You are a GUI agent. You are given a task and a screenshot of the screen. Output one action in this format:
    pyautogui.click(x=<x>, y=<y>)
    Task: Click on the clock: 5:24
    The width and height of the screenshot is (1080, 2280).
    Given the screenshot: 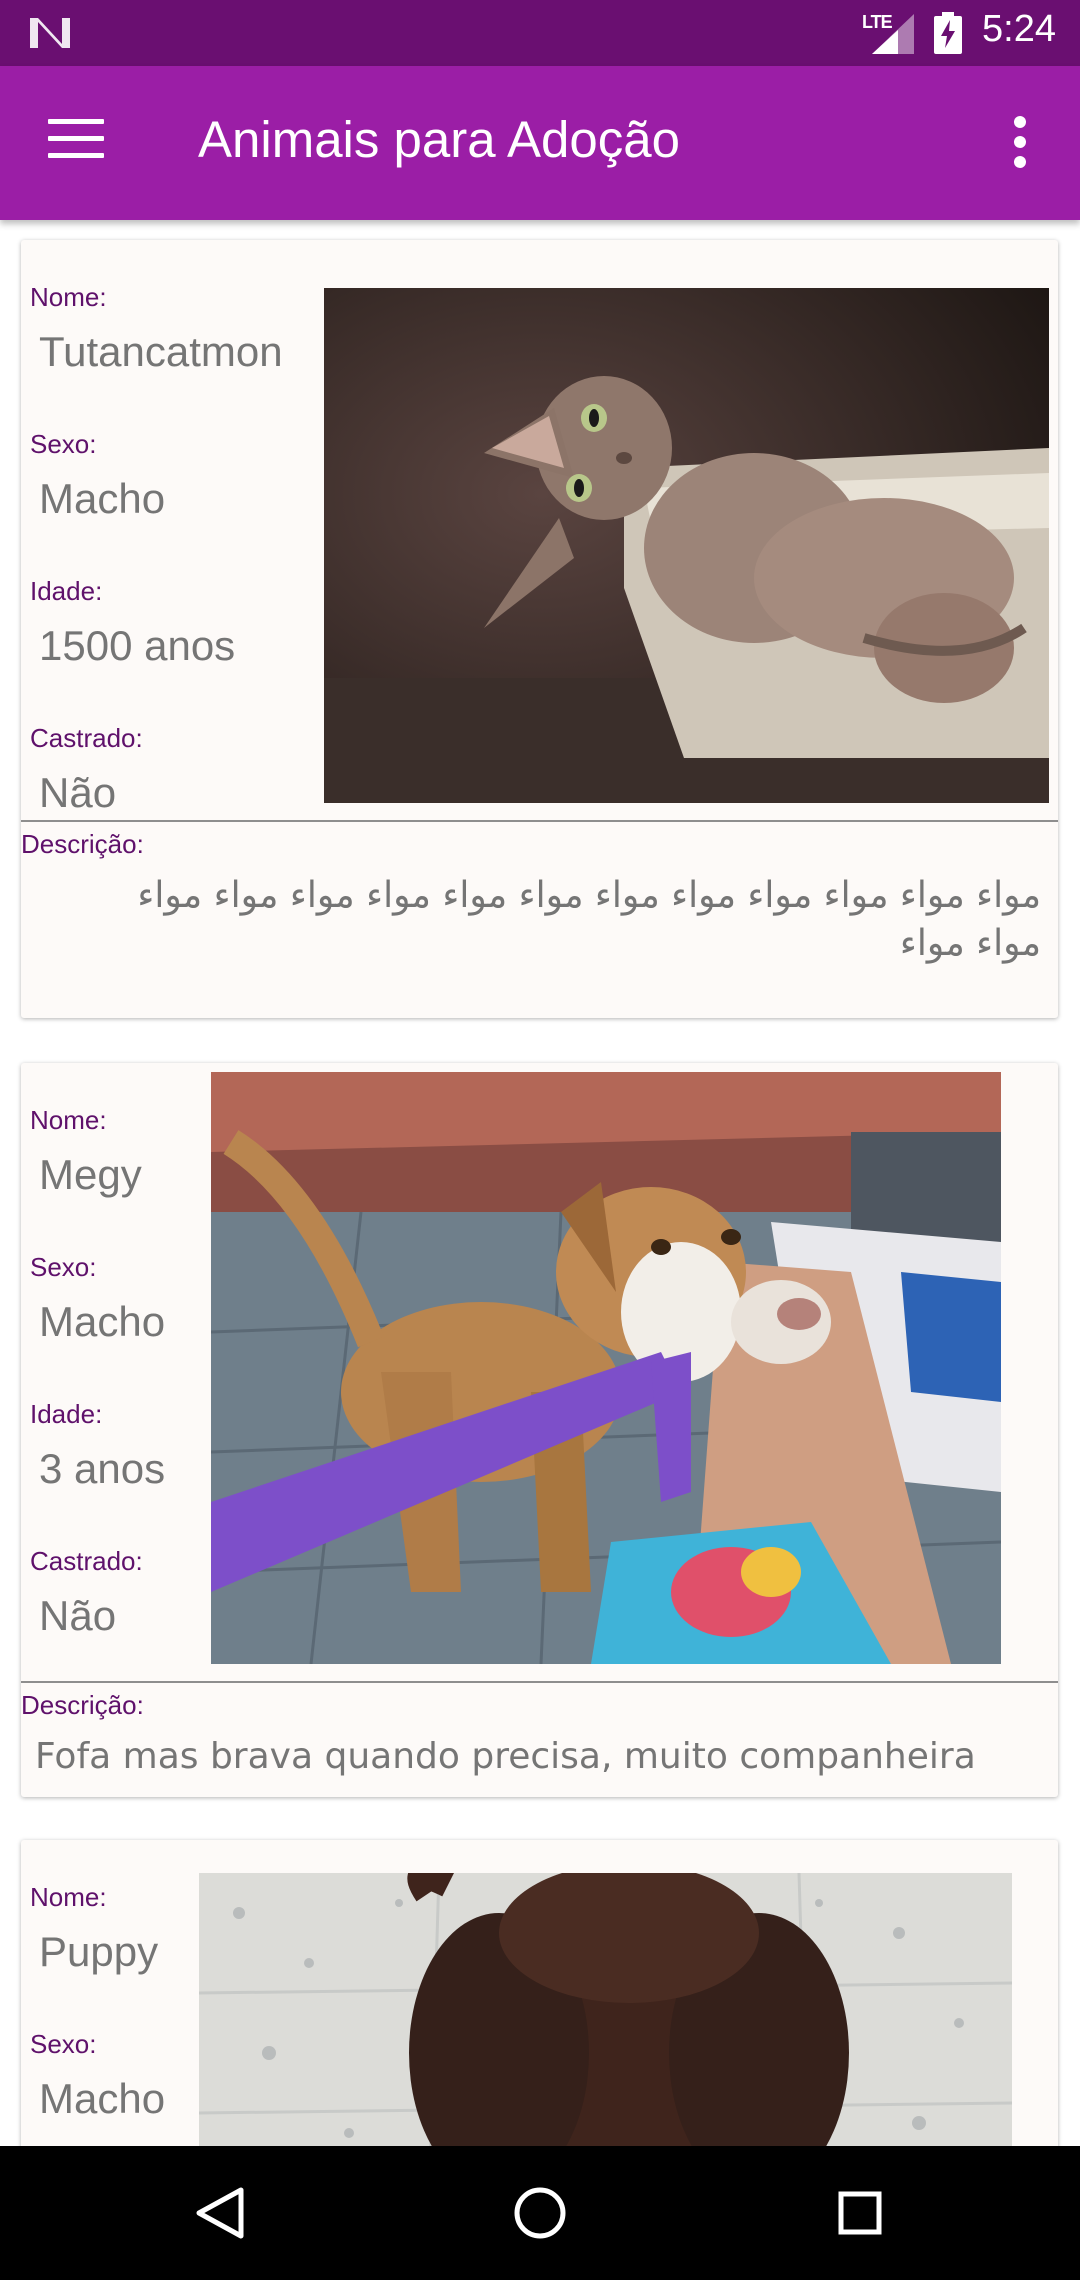 What is the action you would take?
    pyautogui.click(x=1019, y=29)
    